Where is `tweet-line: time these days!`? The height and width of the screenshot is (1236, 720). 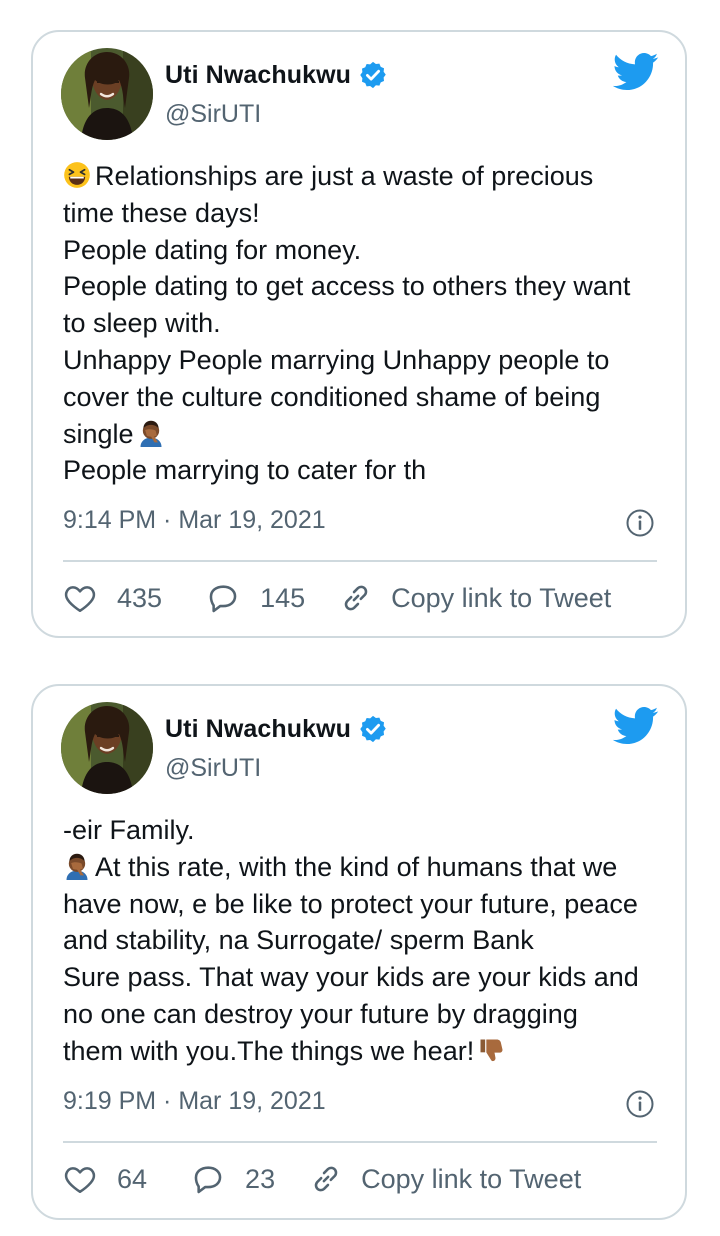 tweet-line: time these days! is located at coordinates (161, 212).